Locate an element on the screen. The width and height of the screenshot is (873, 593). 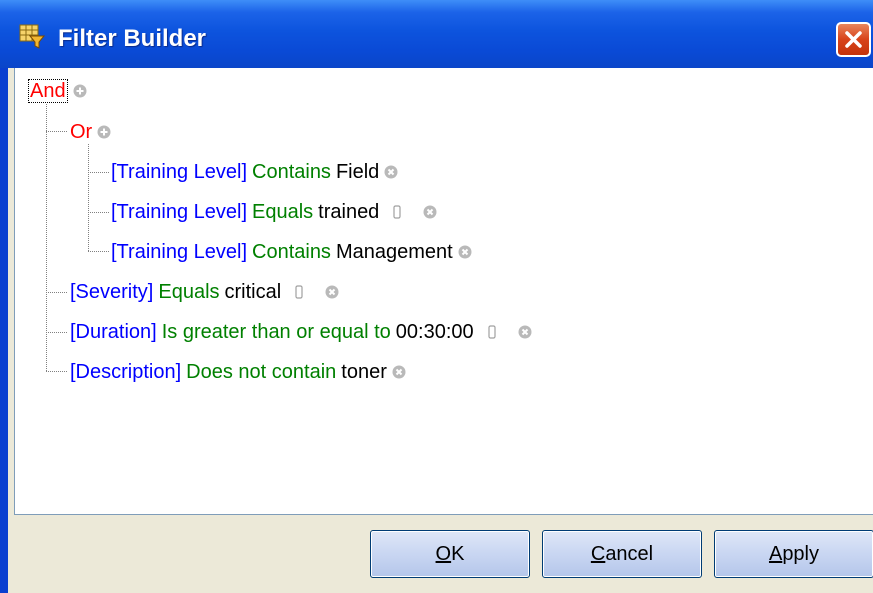
apply-accelerator: A is located at coordinates (775, 553).